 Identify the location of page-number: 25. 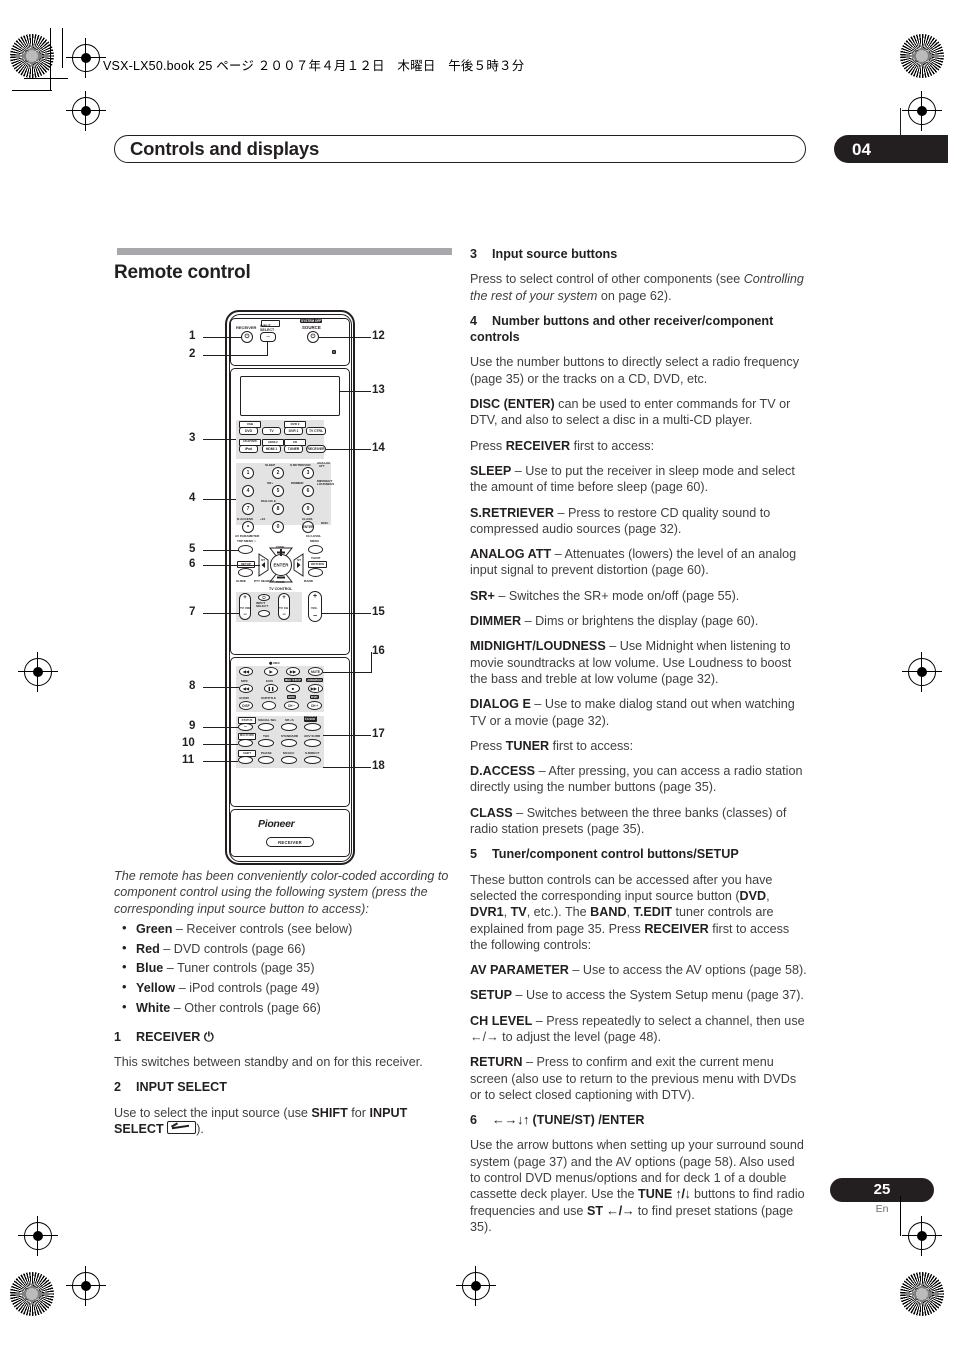
(882, 1189).